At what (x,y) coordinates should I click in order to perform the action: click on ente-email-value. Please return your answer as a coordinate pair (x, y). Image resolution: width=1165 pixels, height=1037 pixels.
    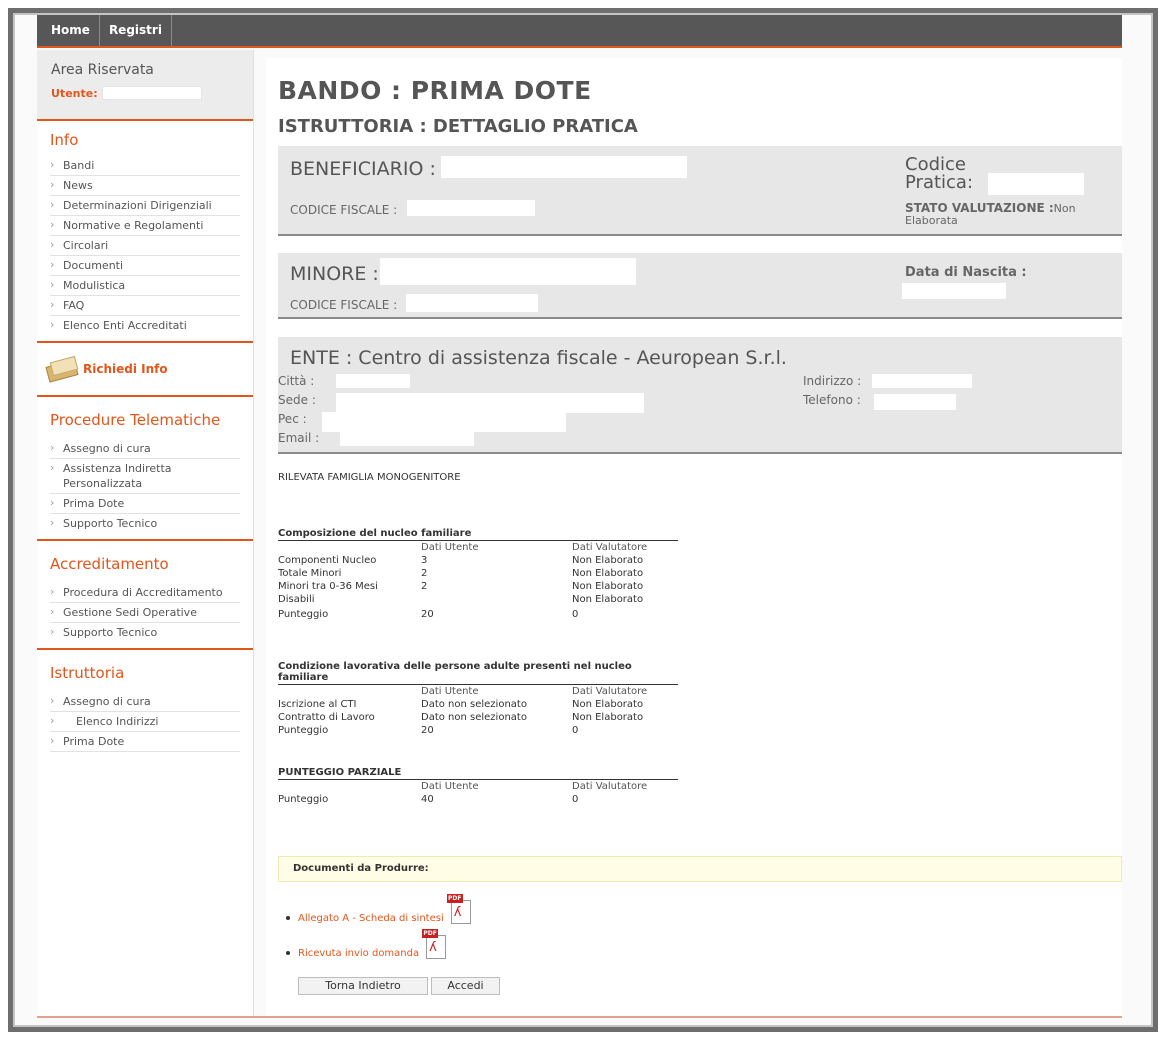
    Looking at the image, I should click on (407, 439).